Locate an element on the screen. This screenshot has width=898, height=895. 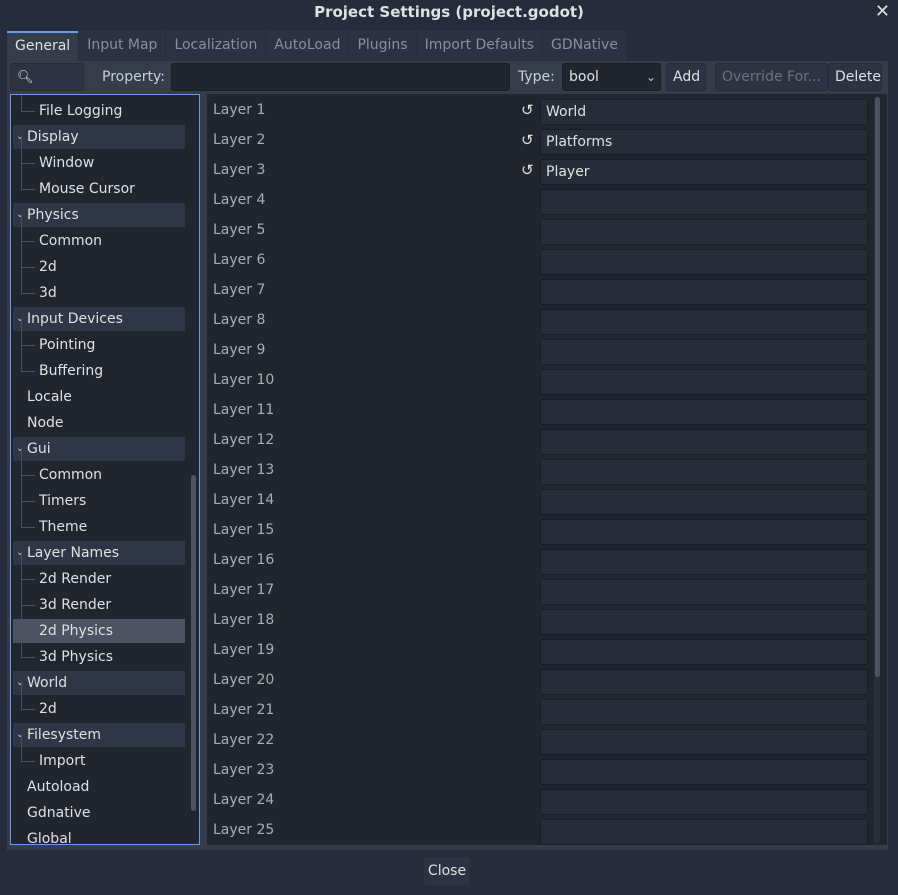
tree-item-label: Theme is located at coordinates (63, 527).